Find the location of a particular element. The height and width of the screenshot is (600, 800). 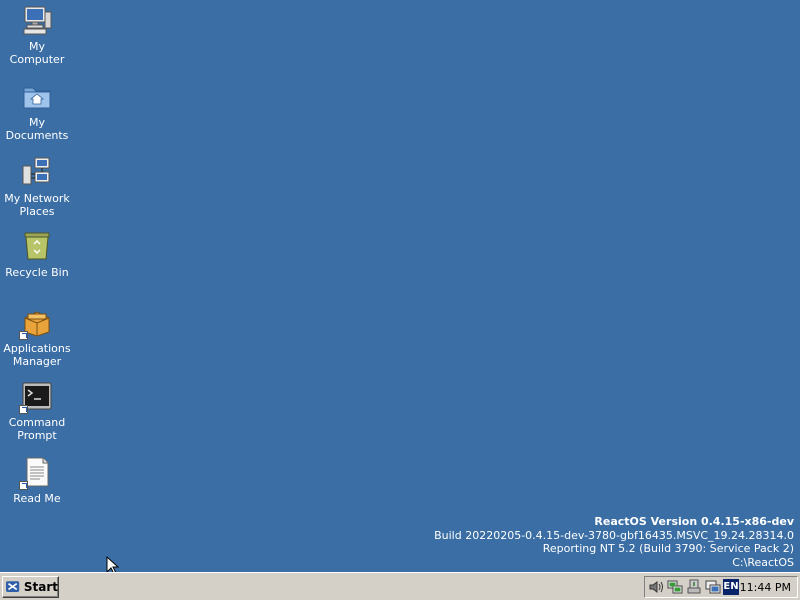

desktop-icon-command-prompt: Command Prompt is located at coordinates (37, 411).